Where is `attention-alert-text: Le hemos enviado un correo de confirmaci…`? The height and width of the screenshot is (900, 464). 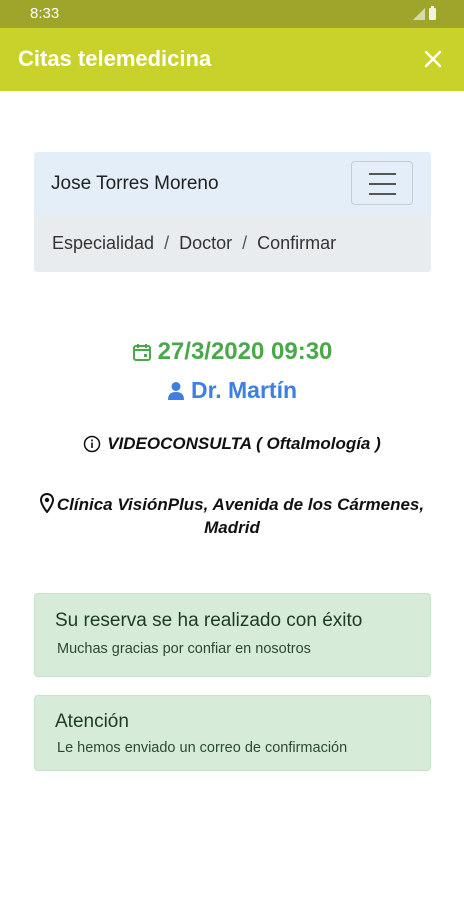
attention-alert-text: Le hemos enviado un correo de confirmaci… is located at coordinates (202, 748).